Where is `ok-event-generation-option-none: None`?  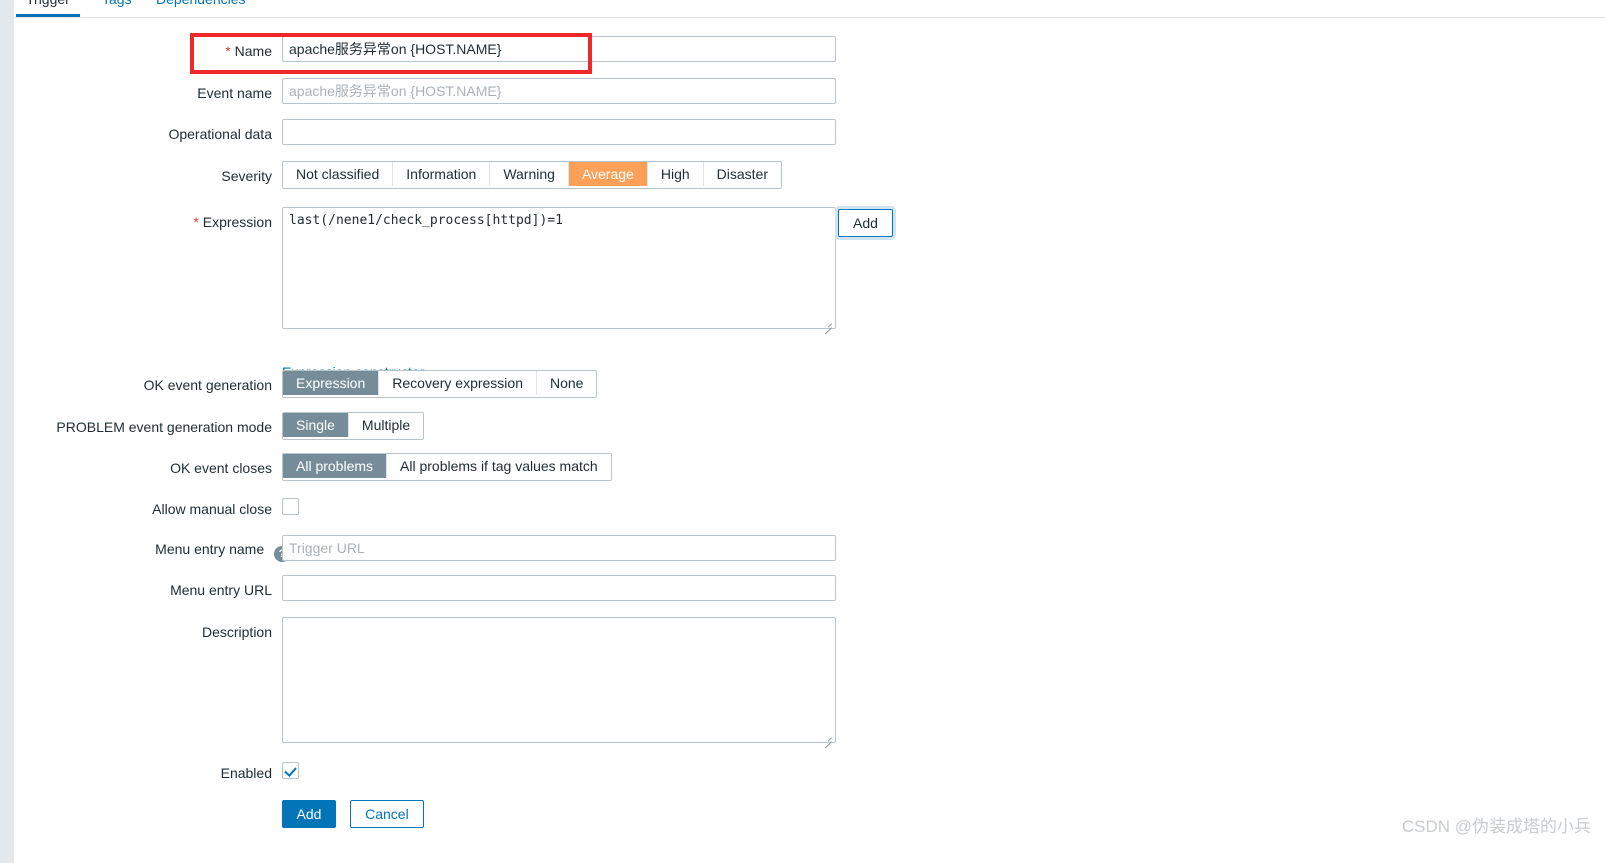
ok-event-generation-option-none: None is located at coordinates (567, 383).